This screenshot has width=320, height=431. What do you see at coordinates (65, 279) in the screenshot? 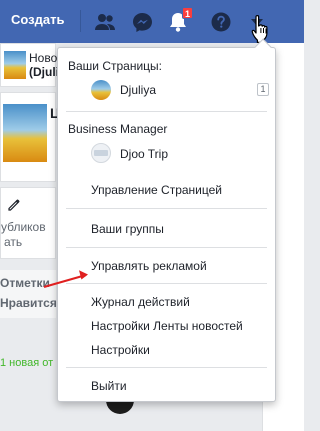
I see `annotation-arrow-icon` at bounding box center [65, 279].